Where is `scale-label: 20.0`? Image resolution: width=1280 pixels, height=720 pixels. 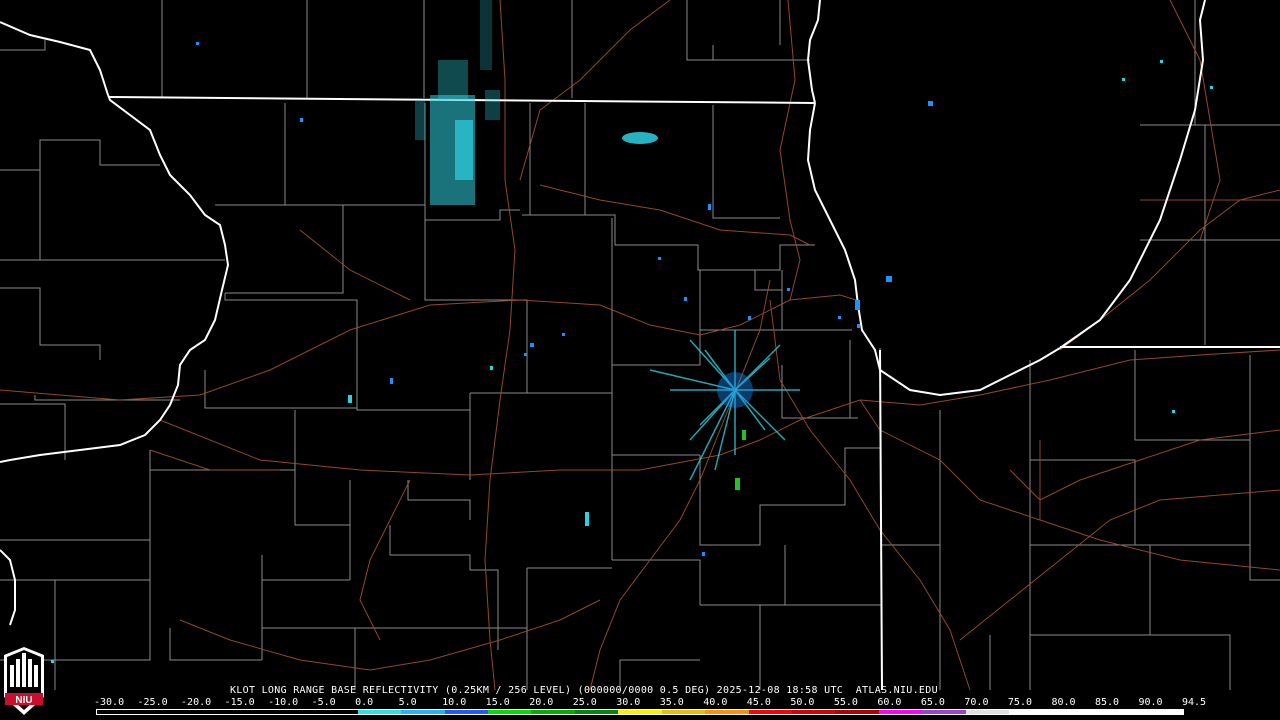 scale-label: 20.0 is located at coordinates (541, 702).